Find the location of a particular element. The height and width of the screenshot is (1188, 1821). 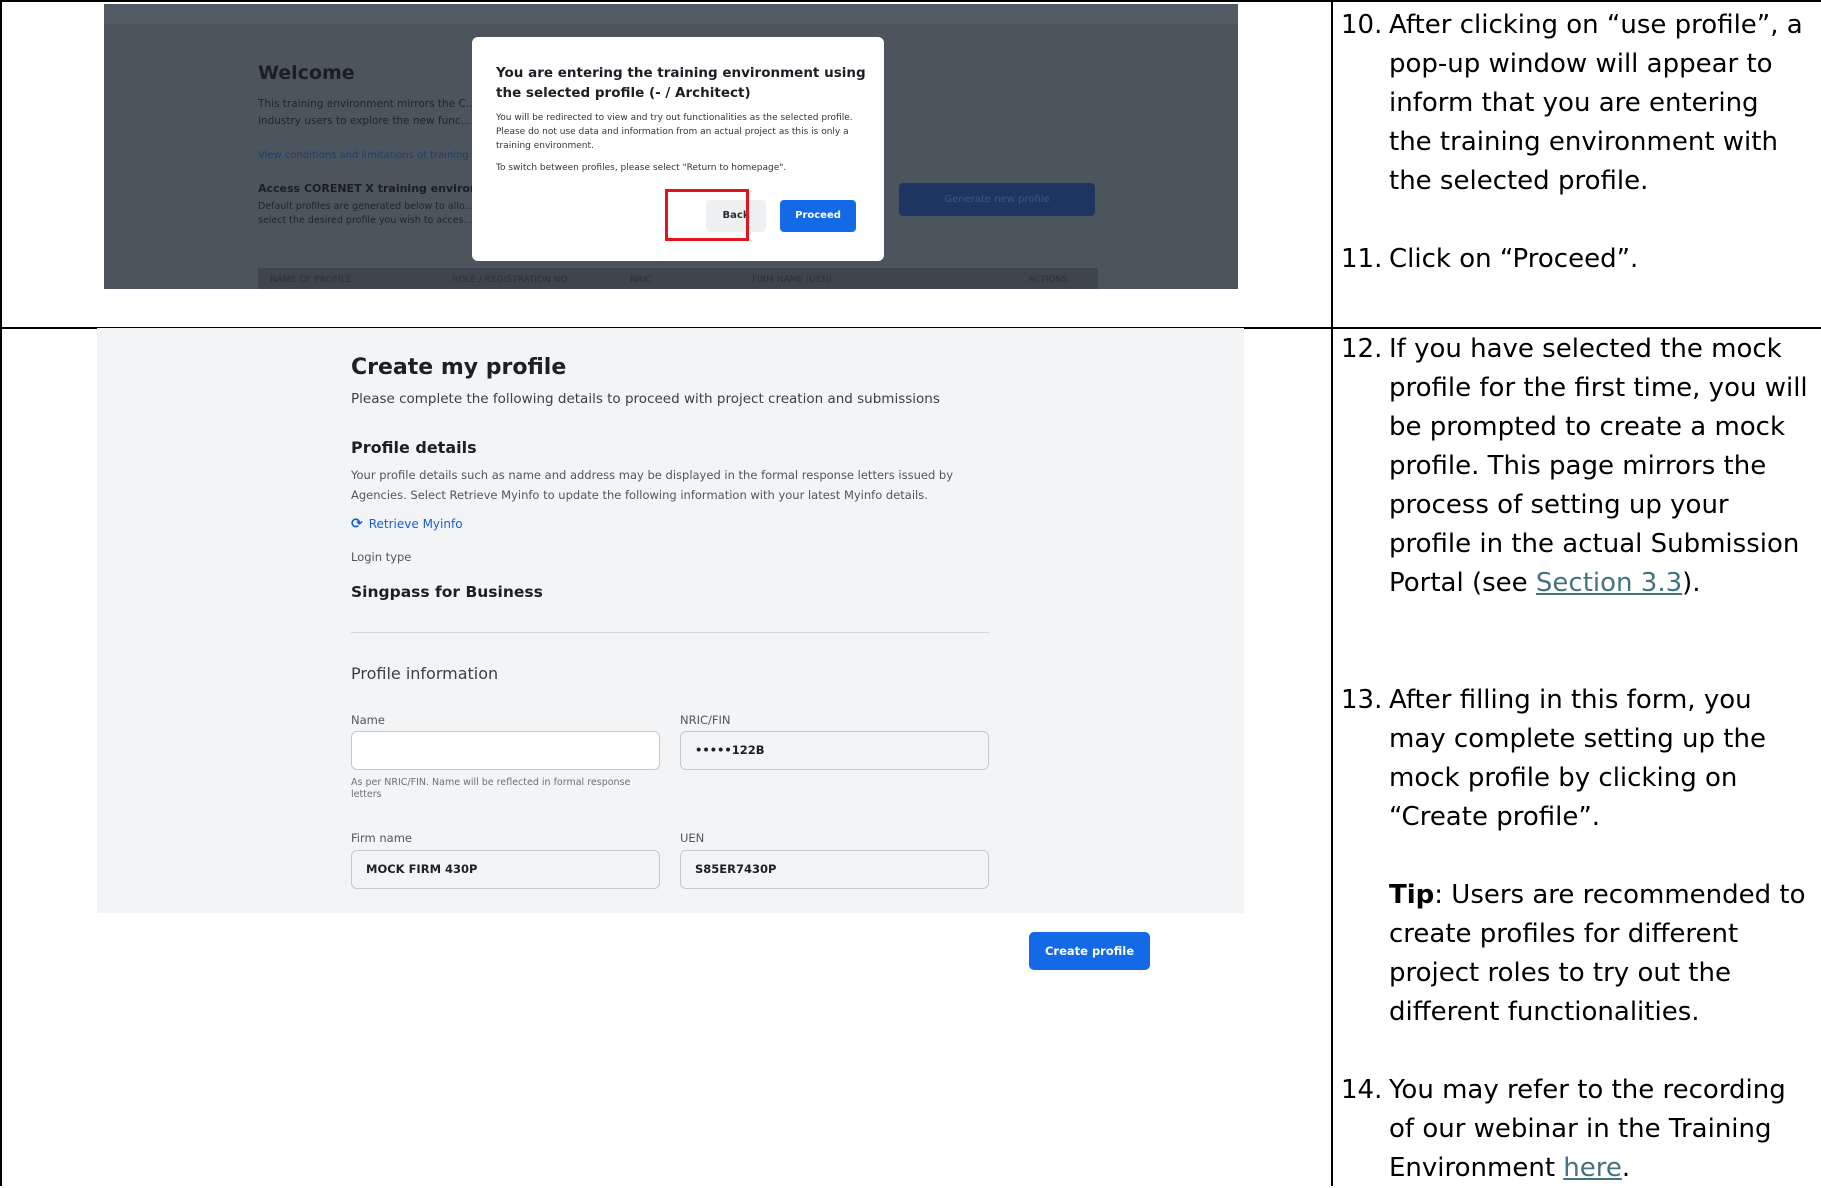

table-header-firm: FIRM NAME (UEN) is located at coordinates (792, 280).